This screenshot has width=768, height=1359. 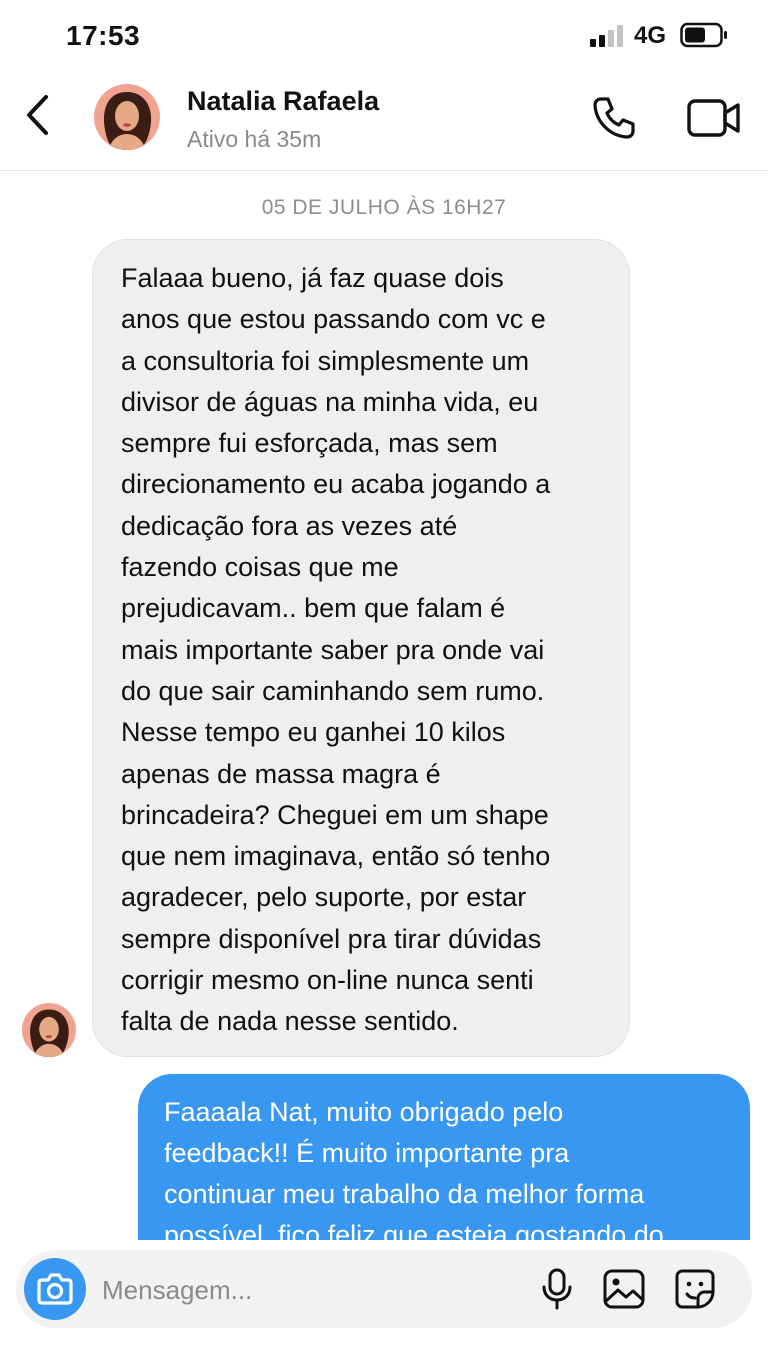 What do you see at coordinates (336, 856) in the screenshot?
I see `message-line: que nem imaginava, então só tenho` at bounding box center [336, 856].